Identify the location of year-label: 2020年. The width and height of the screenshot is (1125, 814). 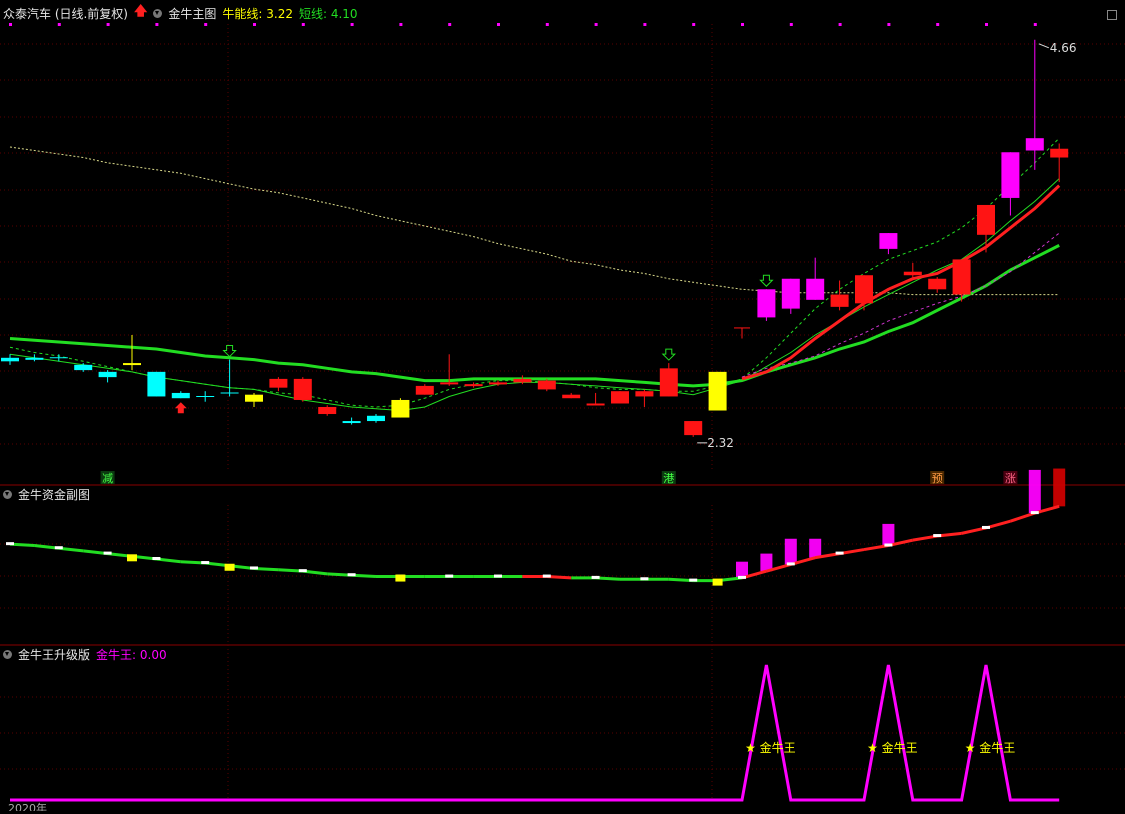
(27, 806).